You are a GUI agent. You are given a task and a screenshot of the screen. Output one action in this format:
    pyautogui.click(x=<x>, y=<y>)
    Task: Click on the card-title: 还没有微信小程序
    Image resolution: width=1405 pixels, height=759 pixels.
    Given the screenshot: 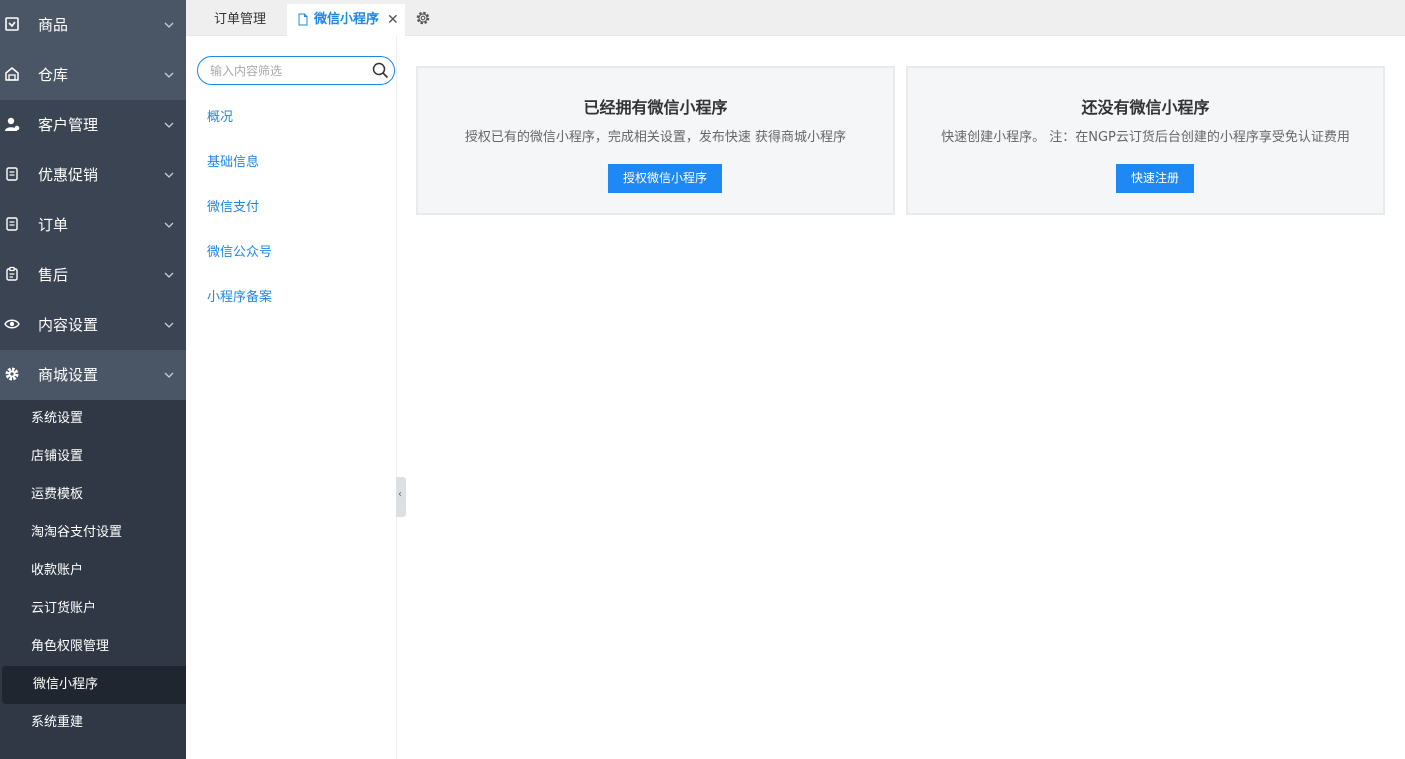 What is the action you would take?
    pyautogui.click(x=1145, y=107)
    